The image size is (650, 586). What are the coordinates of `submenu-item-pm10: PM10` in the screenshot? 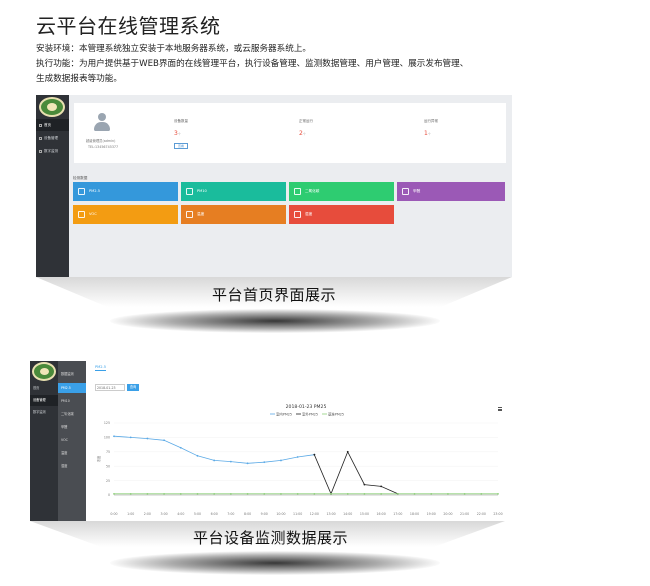 It's located at (72, 401).